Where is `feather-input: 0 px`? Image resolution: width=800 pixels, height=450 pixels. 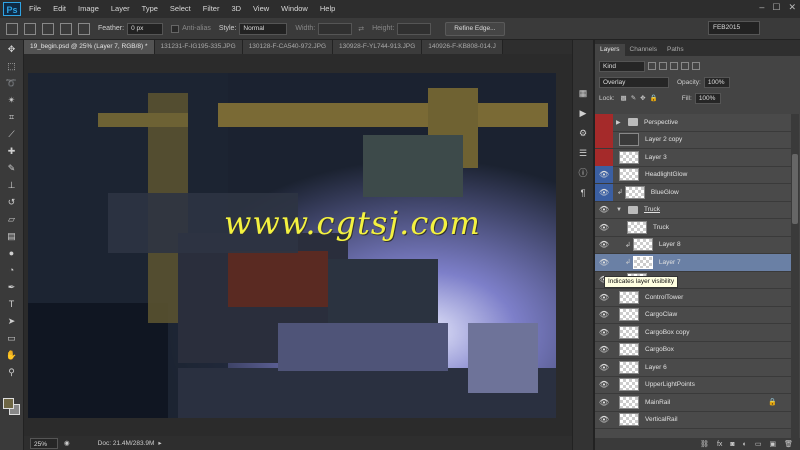 feather-input: 0 px is located at coordinates (145, 28).